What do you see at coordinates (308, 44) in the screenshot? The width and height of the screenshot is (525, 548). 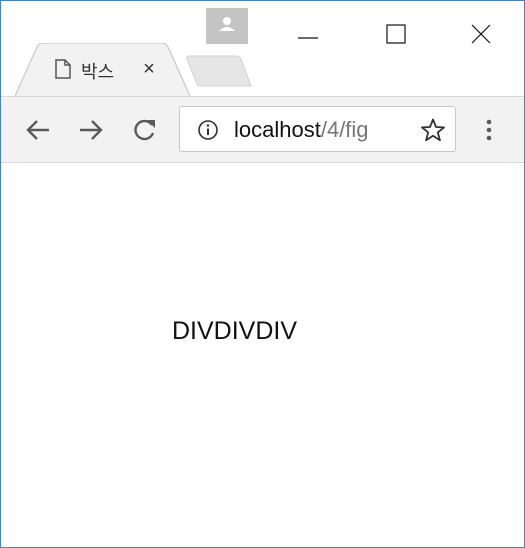 I see `minimize-icon` at bounding box center [308, 44].